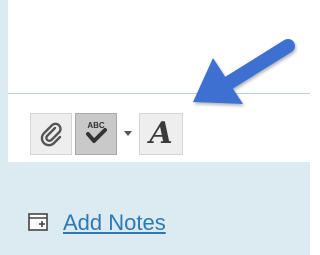  Describe the element at coordinates (96, 125) in the screenshot. I see `spellcheck-badge: ABC` at that location.